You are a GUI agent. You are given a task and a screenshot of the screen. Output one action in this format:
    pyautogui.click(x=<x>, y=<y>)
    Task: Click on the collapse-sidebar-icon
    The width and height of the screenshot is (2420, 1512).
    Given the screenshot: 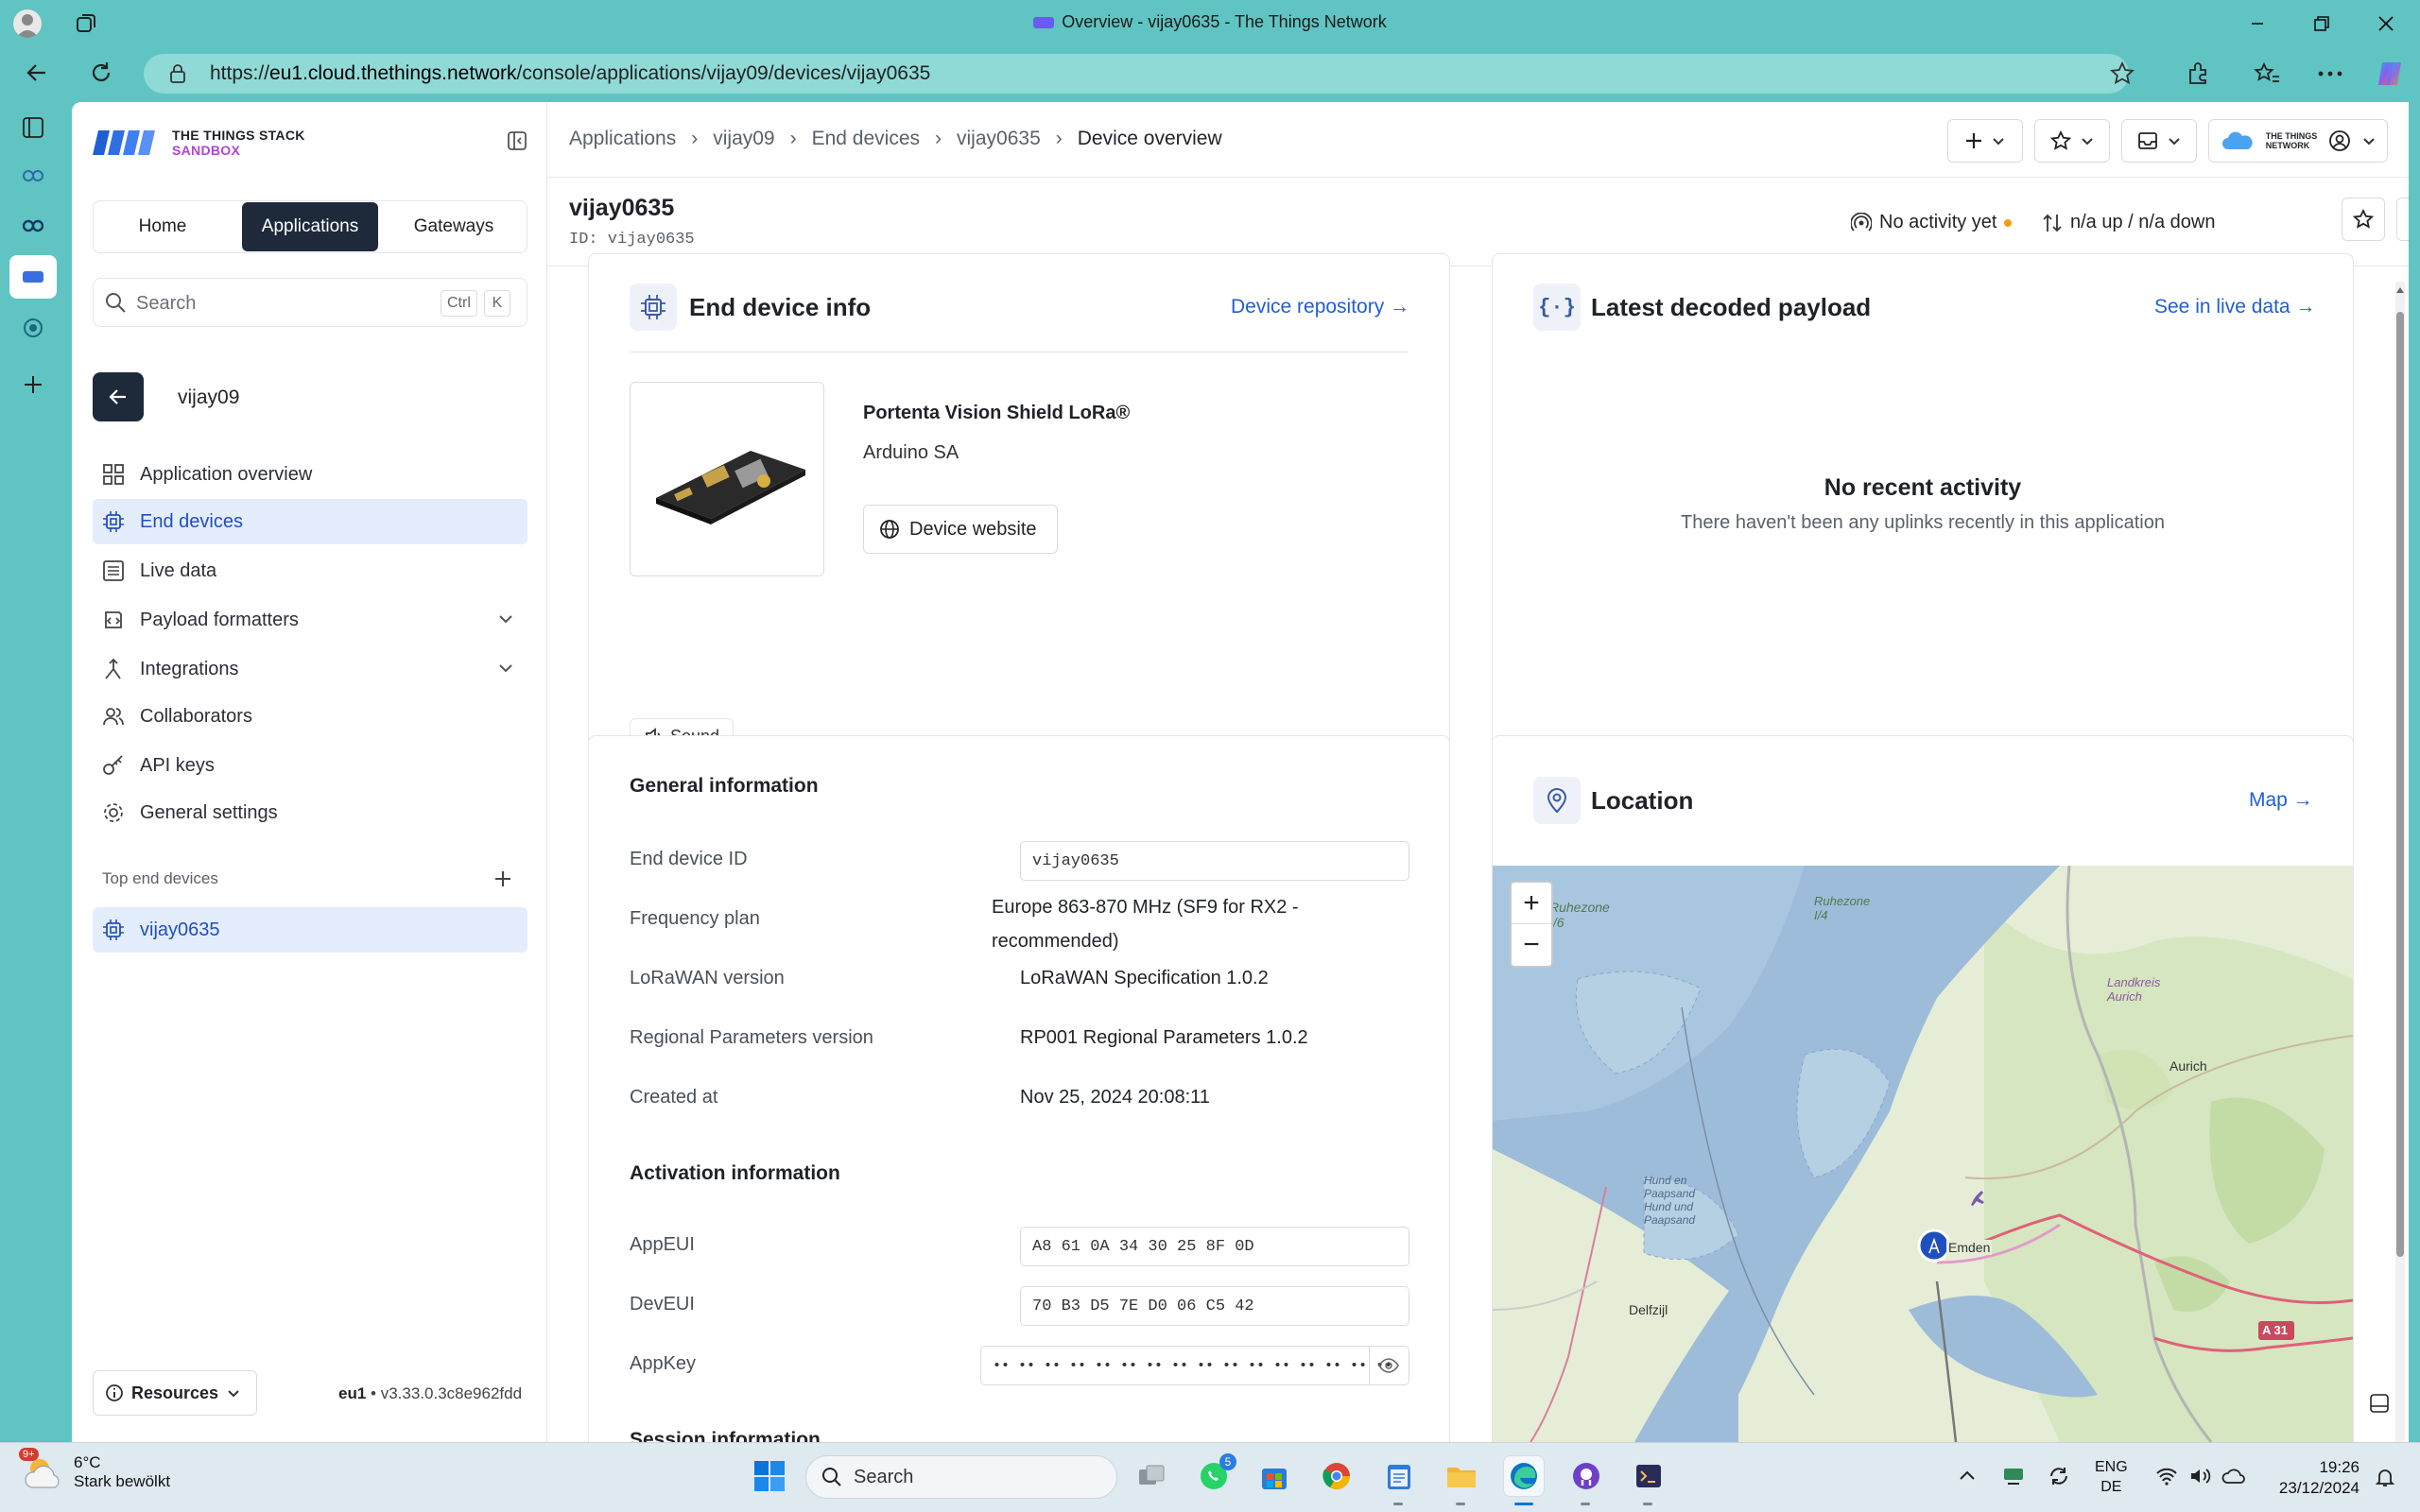 What is the action you would take?
    pyautogui.click(x=517, y=140)
    